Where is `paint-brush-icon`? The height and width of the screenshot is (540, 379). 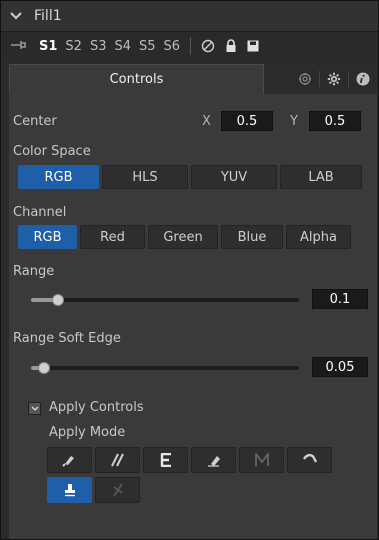
paint-brush-icon is located at coordinates (67, 461).